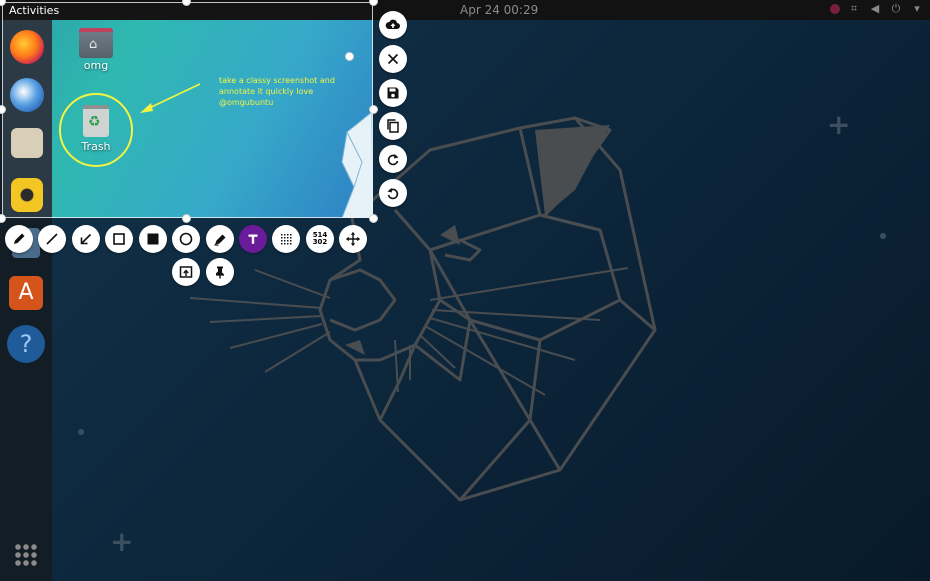  What do you see at coordinates (373, 218) in the screenshot?
I see `resize-handle-bottom-right` at bounding box center [373, 218].